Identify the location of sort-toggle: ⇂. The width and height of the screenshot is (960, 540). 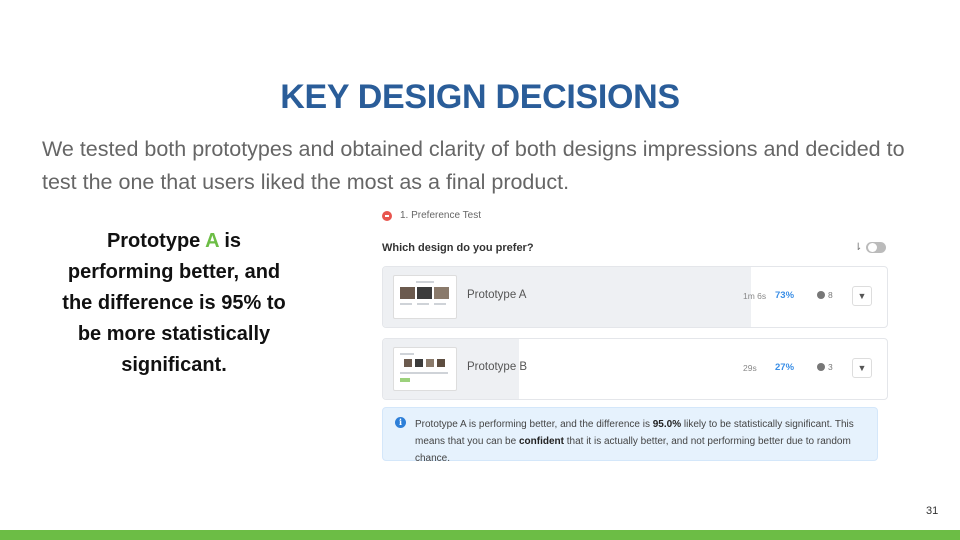
(870, 247).